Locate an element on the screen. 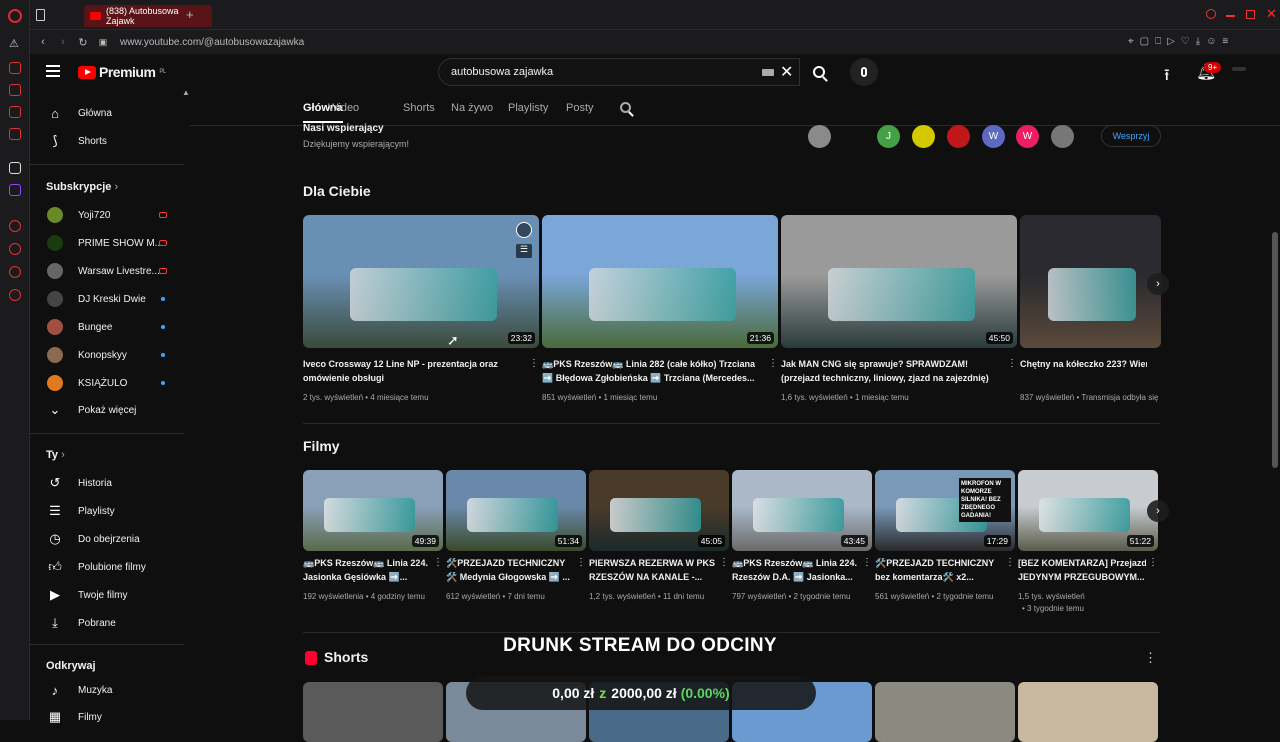 The height and width of the screenshot is (742, 1280). keyboard-icon is located at coordinates (768, 72).